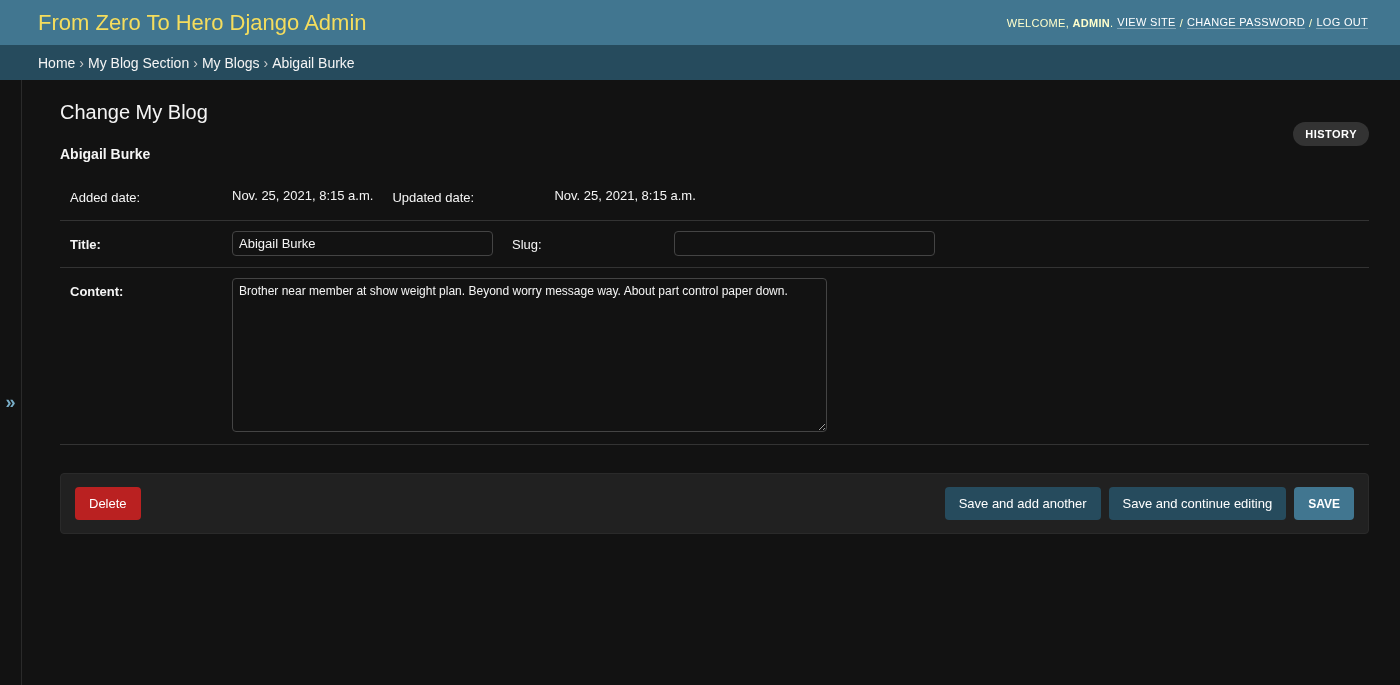  Describe the element at coordinates (1022, 503) in the screenshot. I see `save-button: Save and add another` at that location.